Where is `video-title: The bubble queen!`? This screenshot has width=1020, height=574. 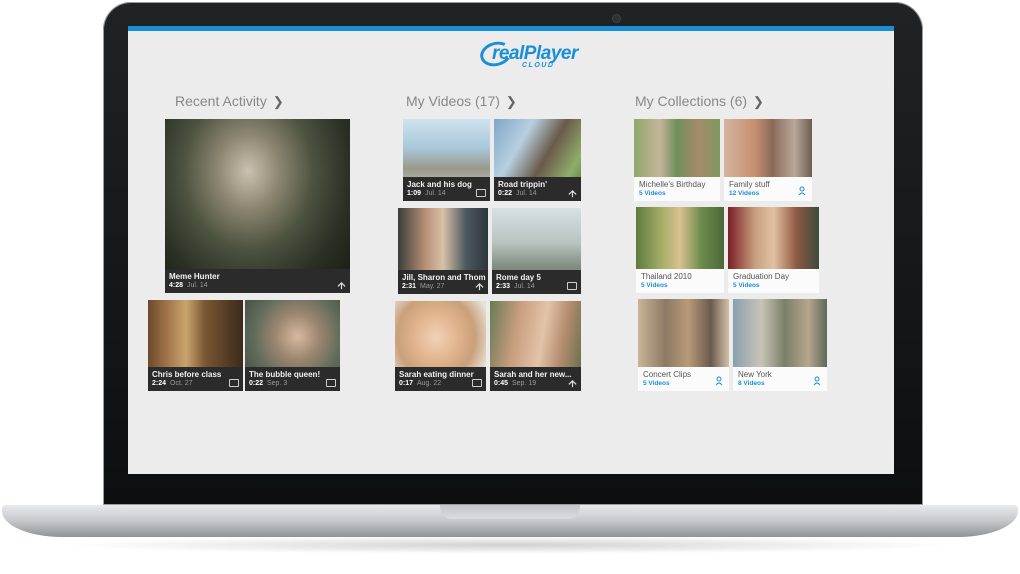
video-title: The bubble queen! is located at coordinates (285, 374).